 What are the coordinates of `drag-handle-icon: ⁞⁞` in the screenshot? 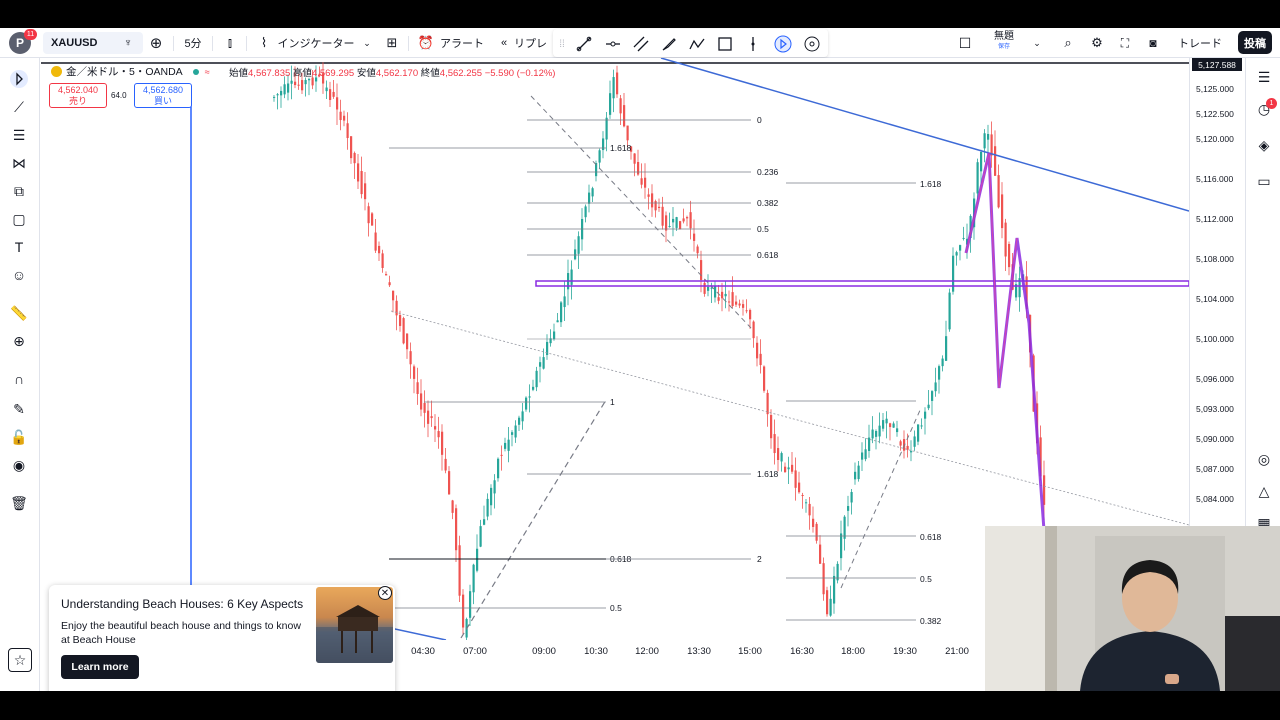 It's located at (562, 44).